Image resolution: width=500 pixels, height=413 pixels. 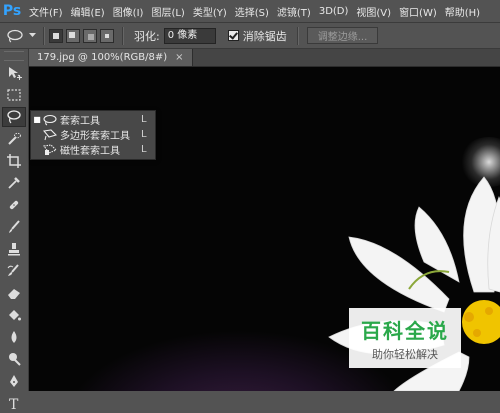 I want to click on photoshop-logo: Ps, so click(x=12, y=11).